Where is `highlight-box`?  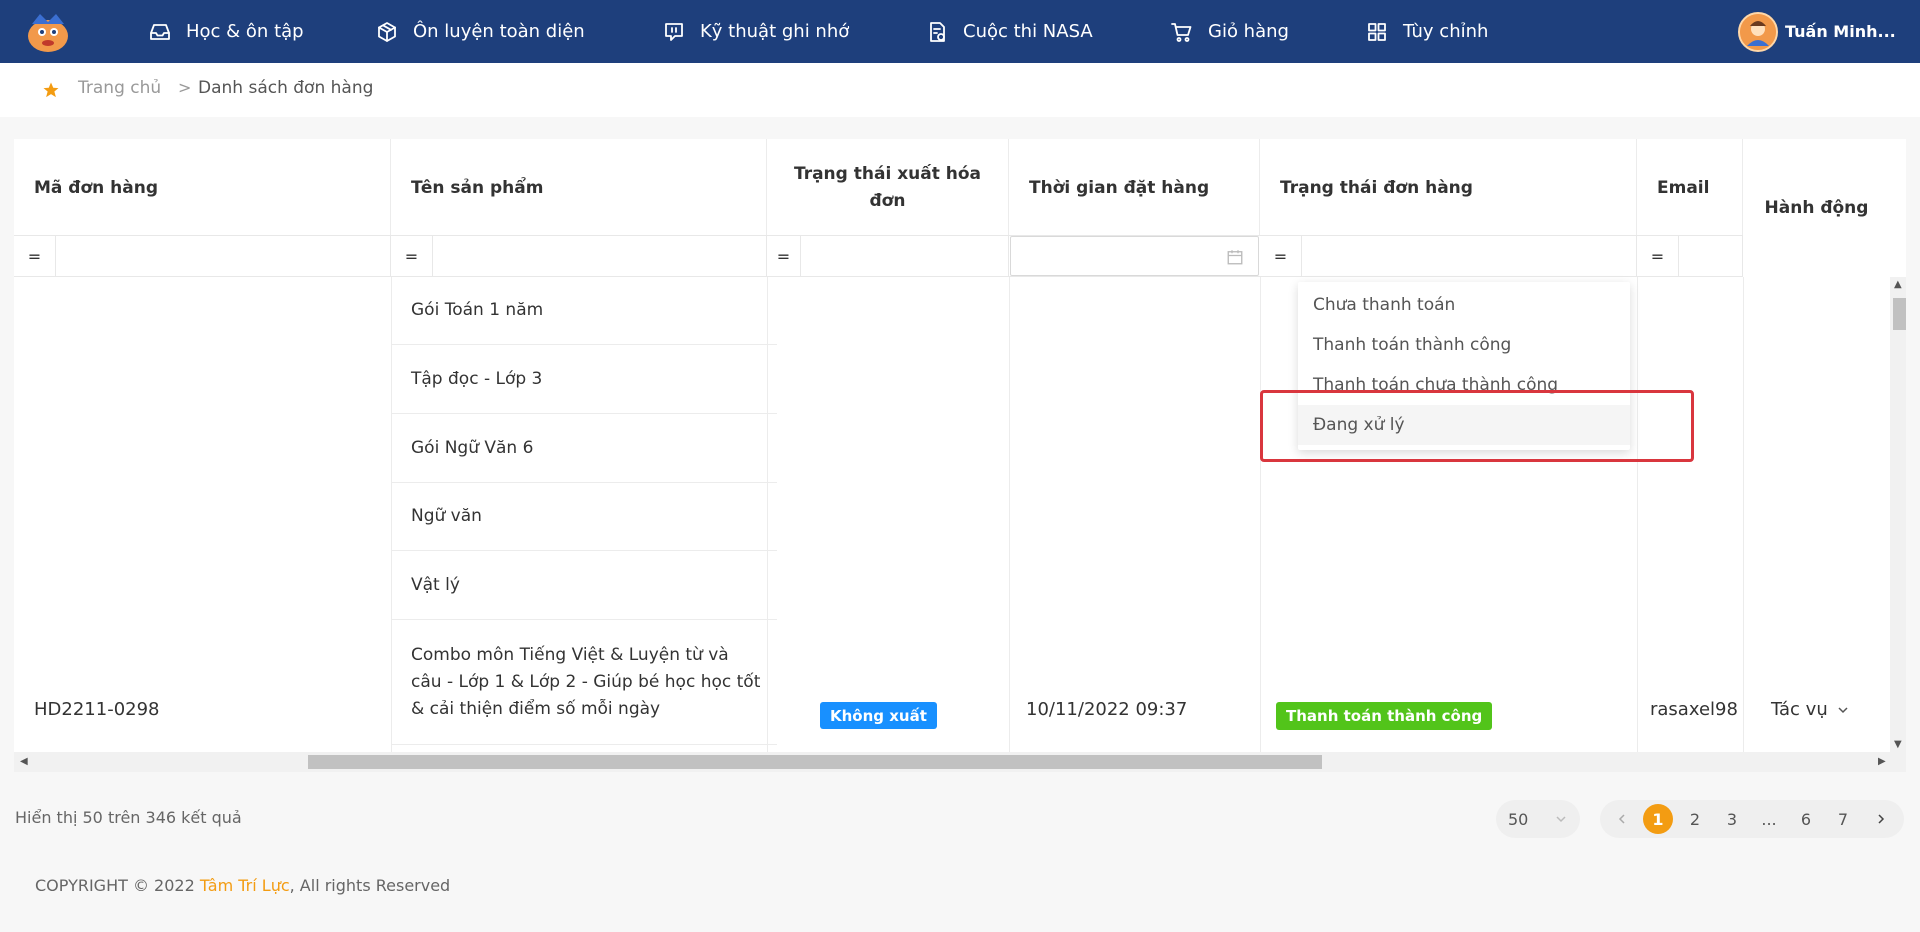
highlight-box is located at coordinates (1477, 426).